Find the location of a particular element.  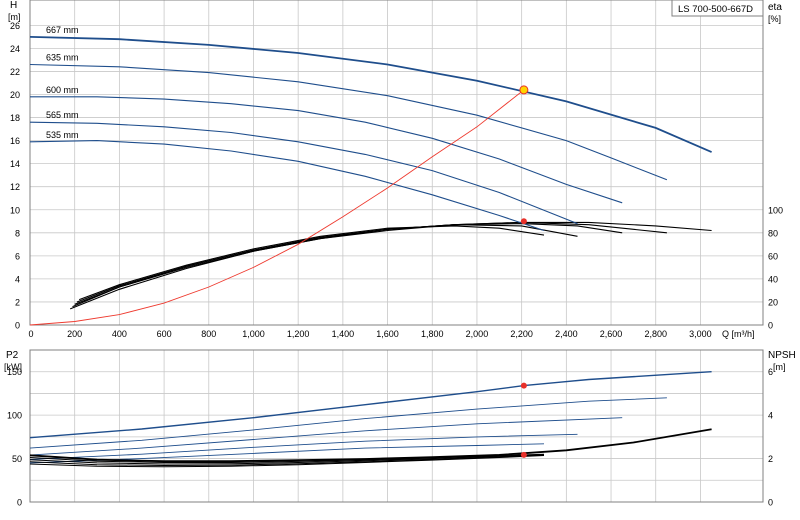

p2-tick-label: 0 is located at coordinates (19, 503).